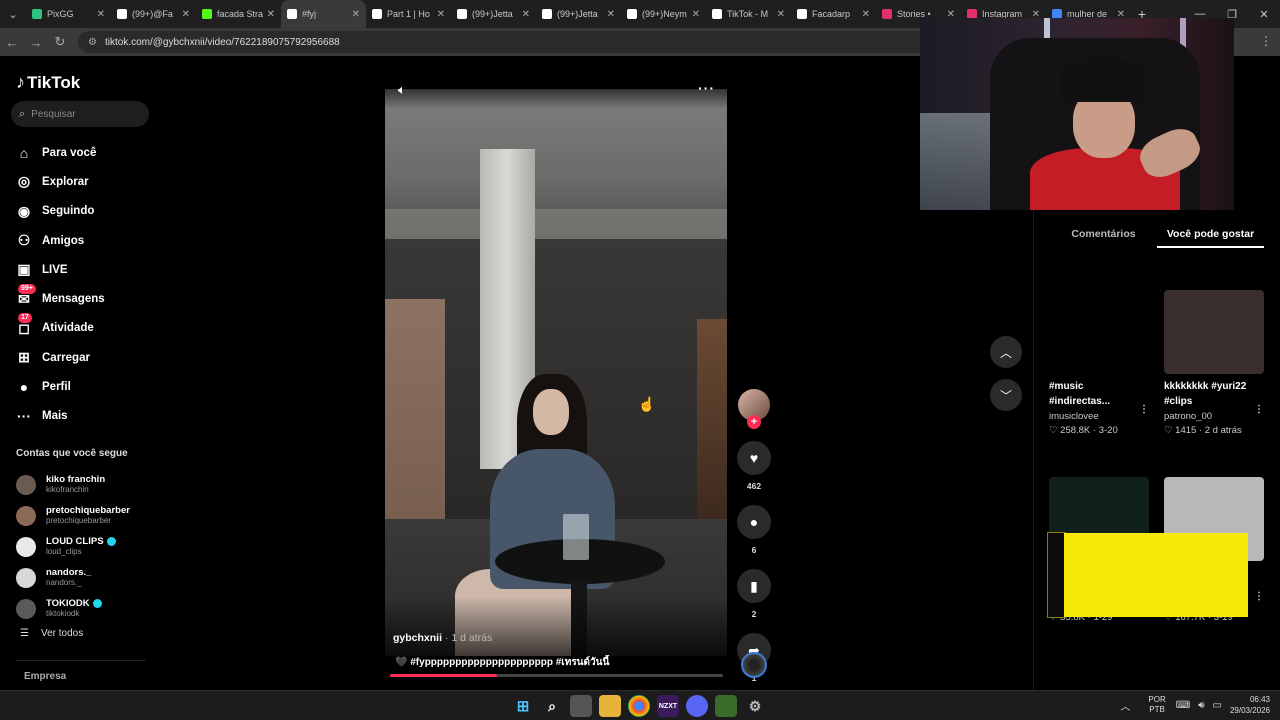  Describe the element at coordinates (84, 240) in the screenshot. I see `sidebar-item-amigos: ⚇ Amigos` at that location.